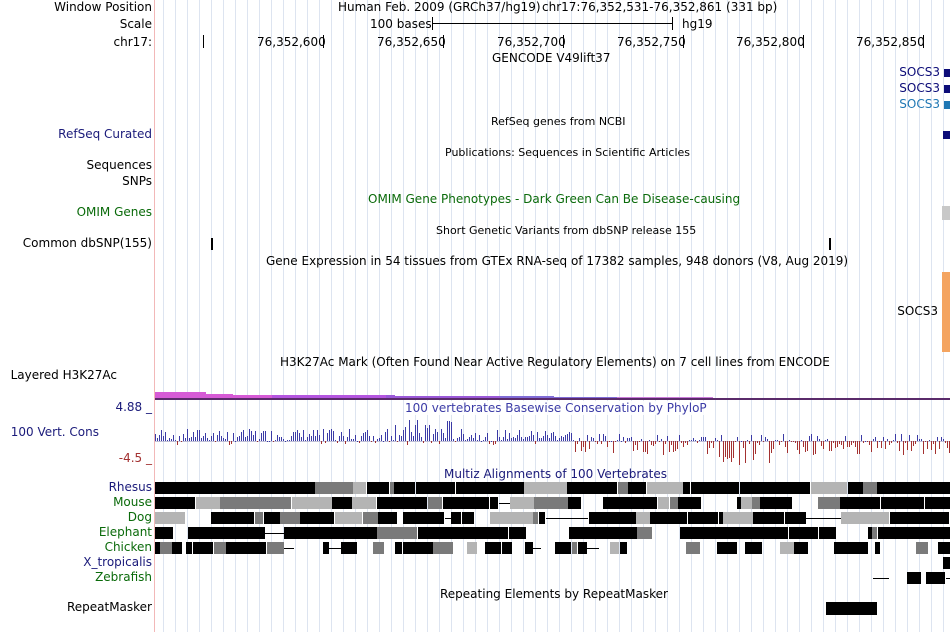 This screenshot has height=632, width=950. I want to click on window-position-label: Window Position, so click(103, 7).